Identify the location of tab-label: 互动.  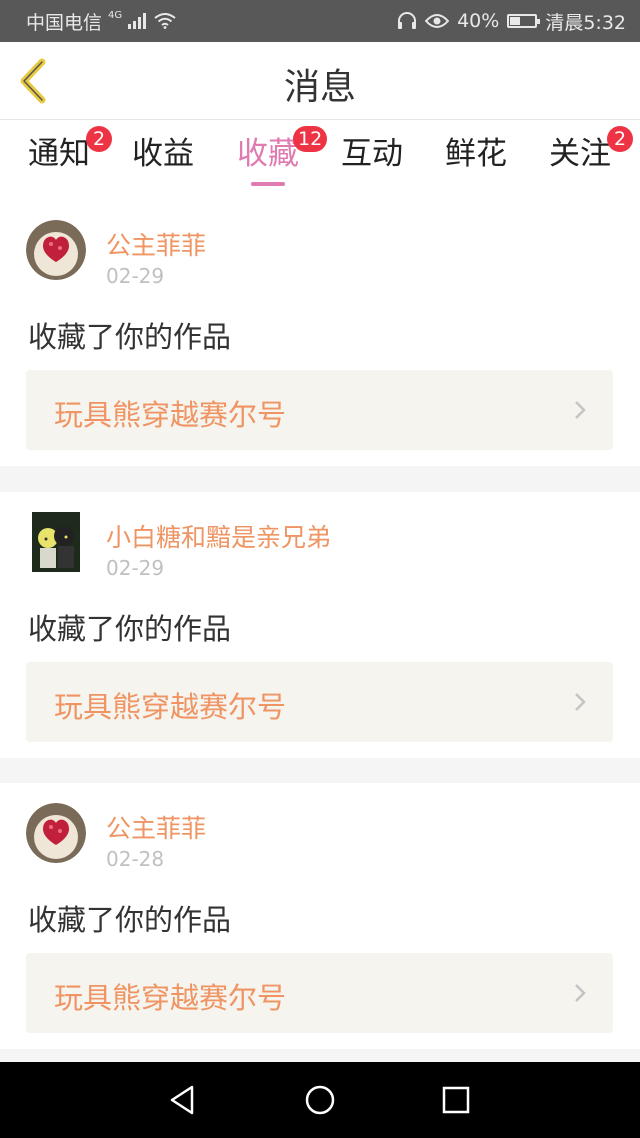
(372, 154).